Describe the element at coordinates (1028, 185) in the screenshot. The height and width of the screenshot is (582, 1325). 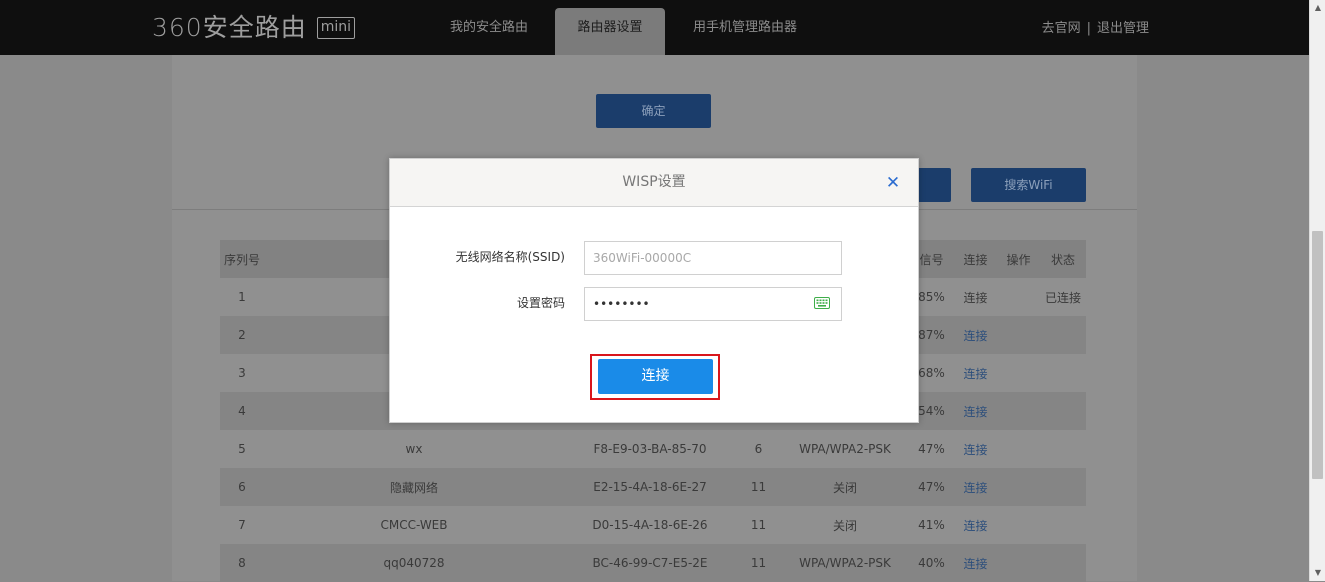
I see `search-wifi-button: 搜索WiFi` at that location.